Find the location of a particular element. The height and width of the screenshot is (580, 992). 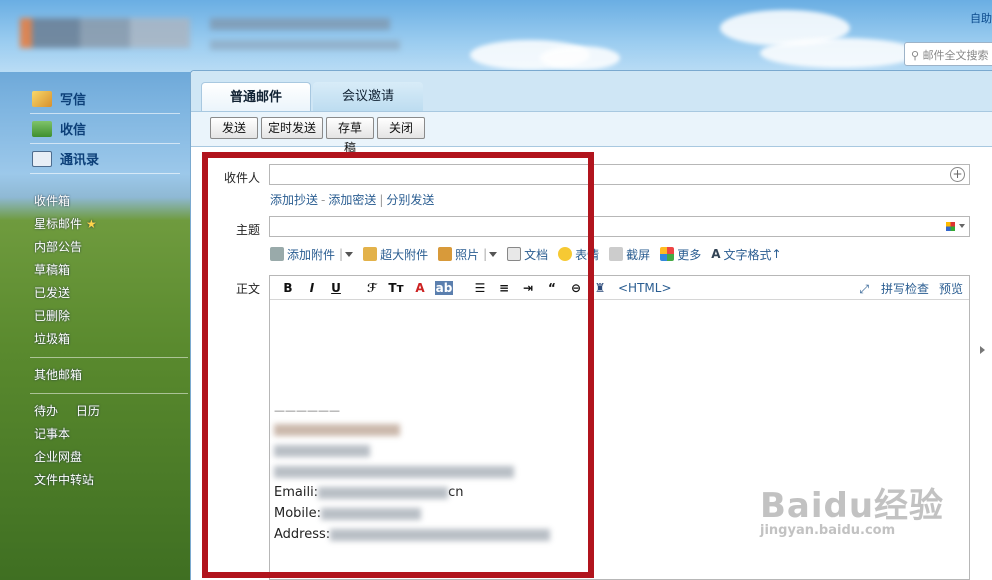

separate-send-link: 分别发送 is located at coordinates (410, 200).